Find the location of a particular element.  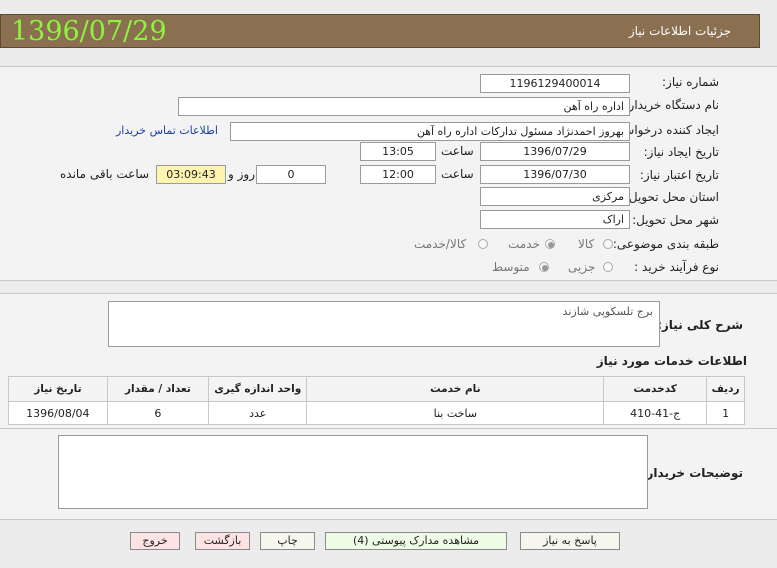

table-row: 1396/08/04 6 عدد ساخت بنا ج-41-410 1 is located at coordinates (376, 413).